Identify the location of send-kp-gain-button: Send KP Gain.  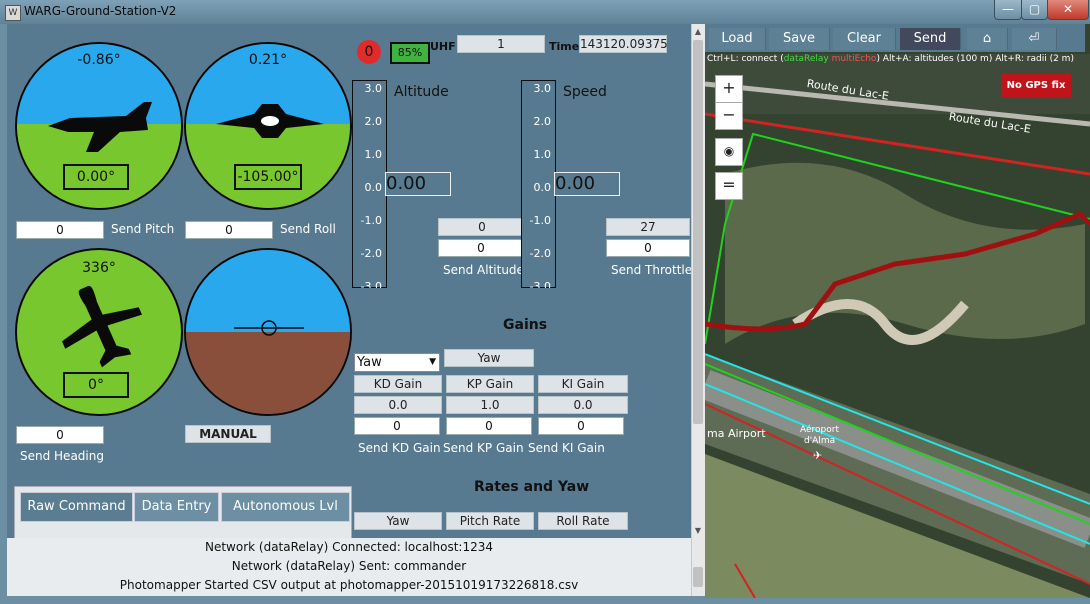
(483, 448).